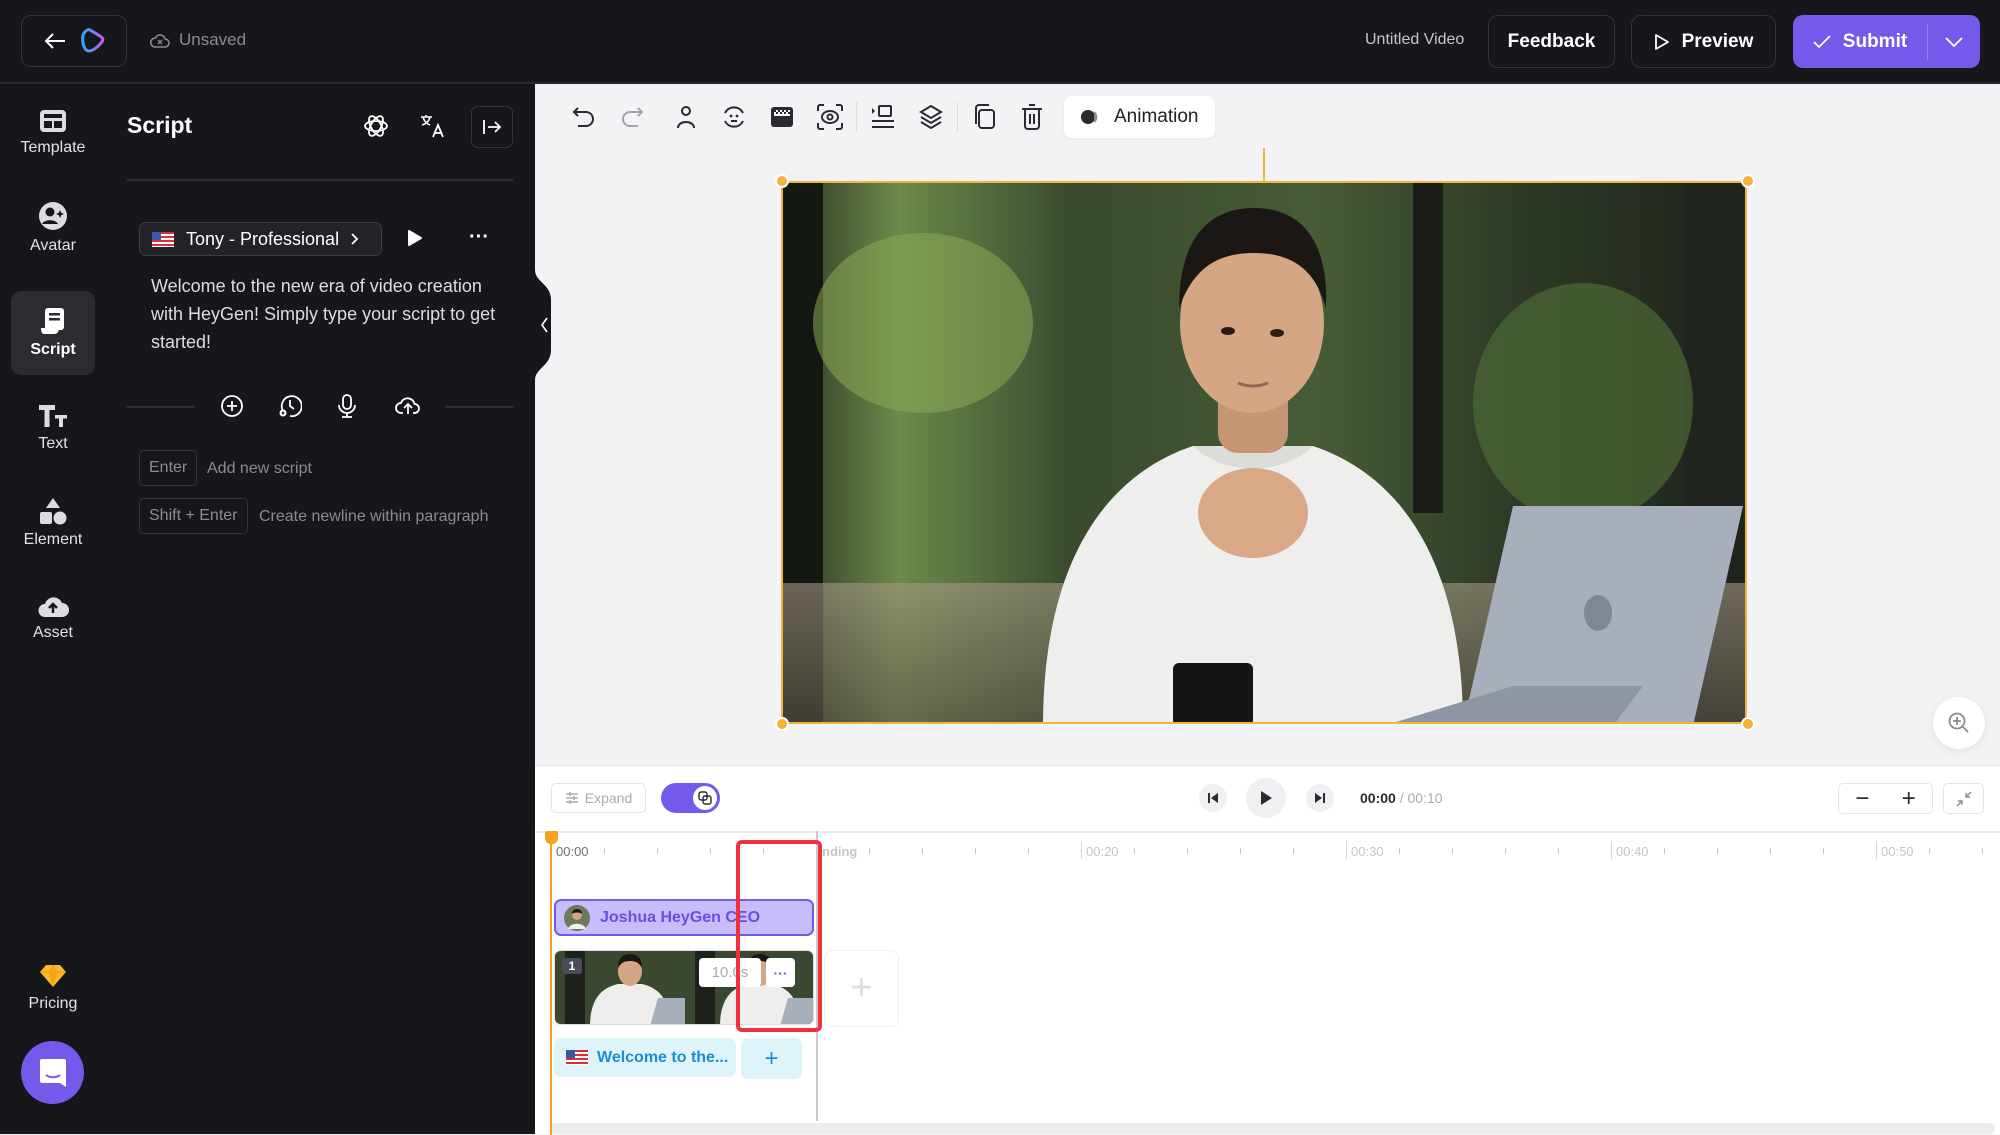  What do you see at coordinates (1414, 40) in the screenshot?
I see `video-title: Untitled Video` at bounding box center [1414, 40].